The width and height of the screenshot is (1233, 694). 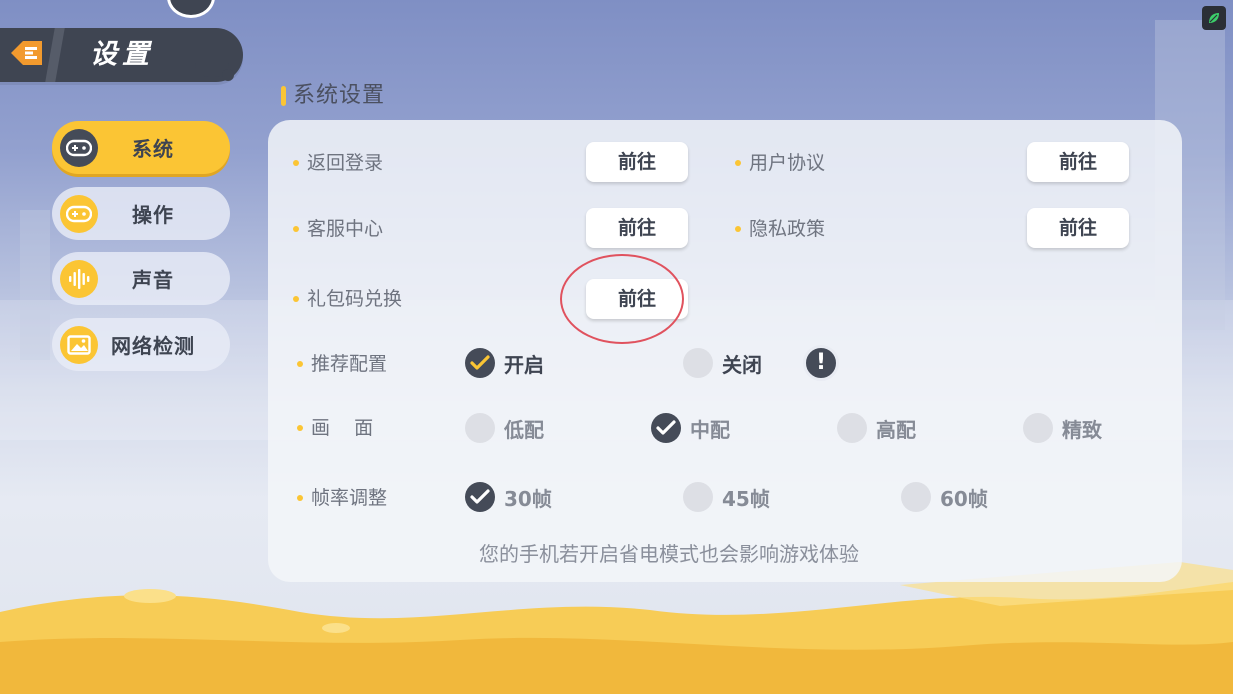 I want to click on return-login-label: 返回登录, so click(x=338, y=163).